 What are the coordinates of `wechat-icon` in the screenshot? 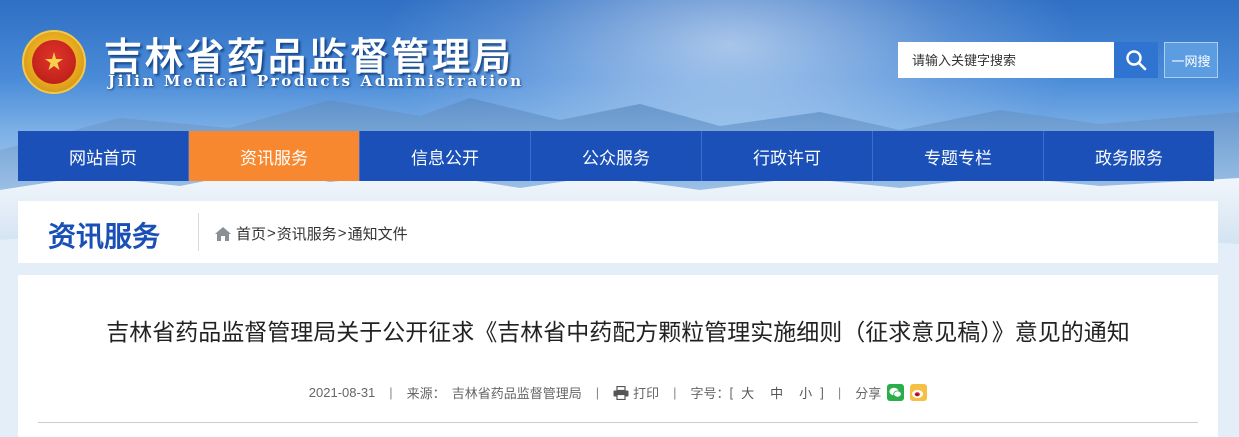 It's located at (896, 392).